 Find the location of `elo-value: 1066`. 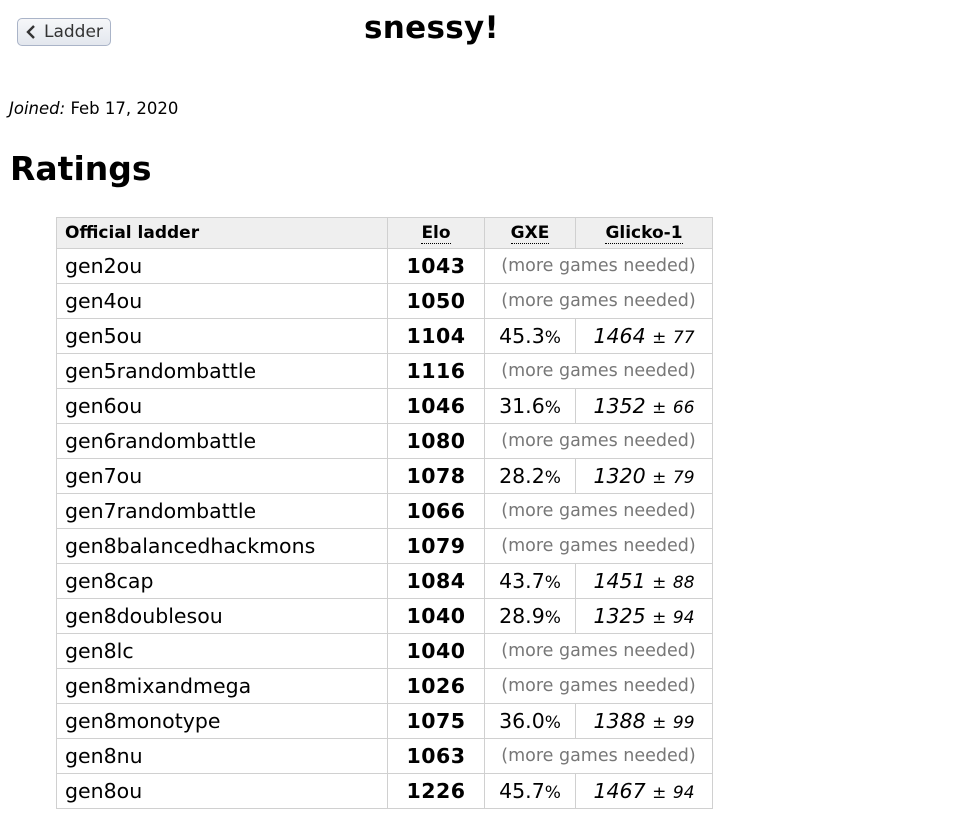

elo-value: 1066 is located at coordinates (436, 511).